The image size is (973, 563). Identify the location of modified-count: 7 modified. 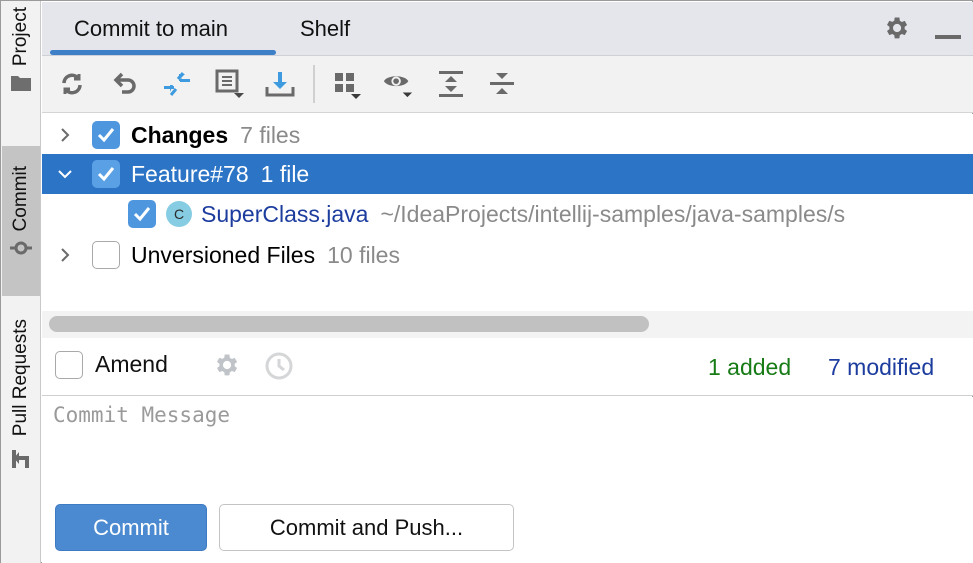
(881, 367).